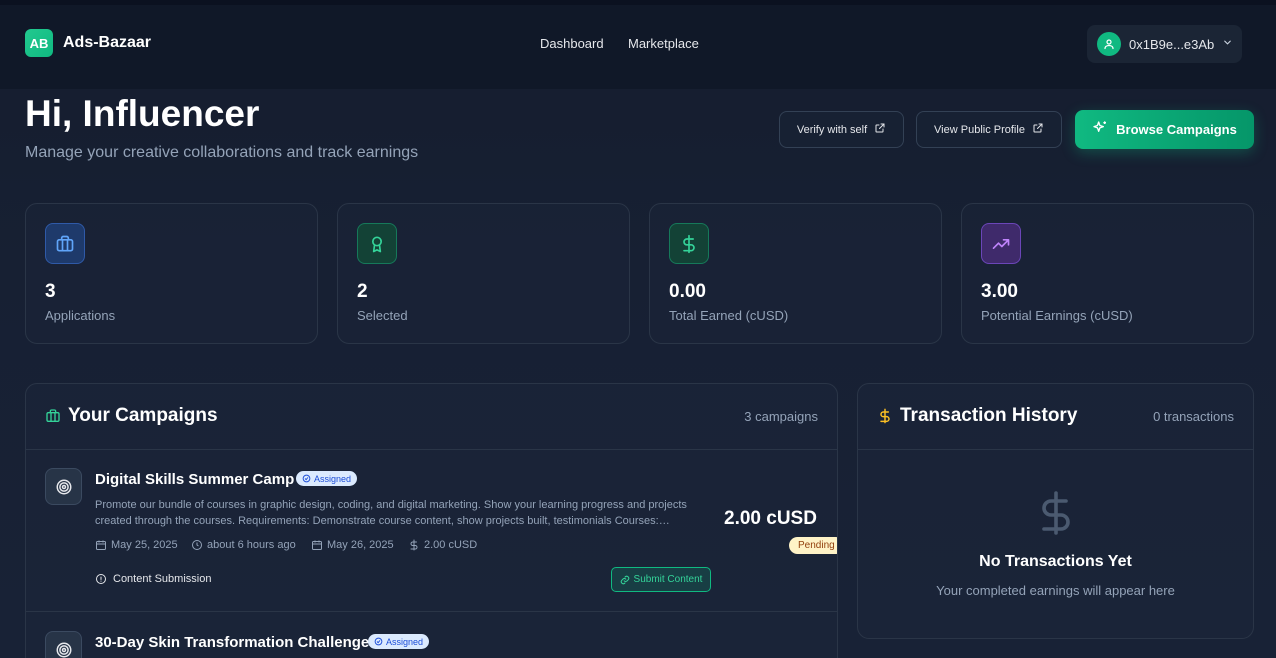  I want to click on verify-label: Verify with self, so click(832, 129).